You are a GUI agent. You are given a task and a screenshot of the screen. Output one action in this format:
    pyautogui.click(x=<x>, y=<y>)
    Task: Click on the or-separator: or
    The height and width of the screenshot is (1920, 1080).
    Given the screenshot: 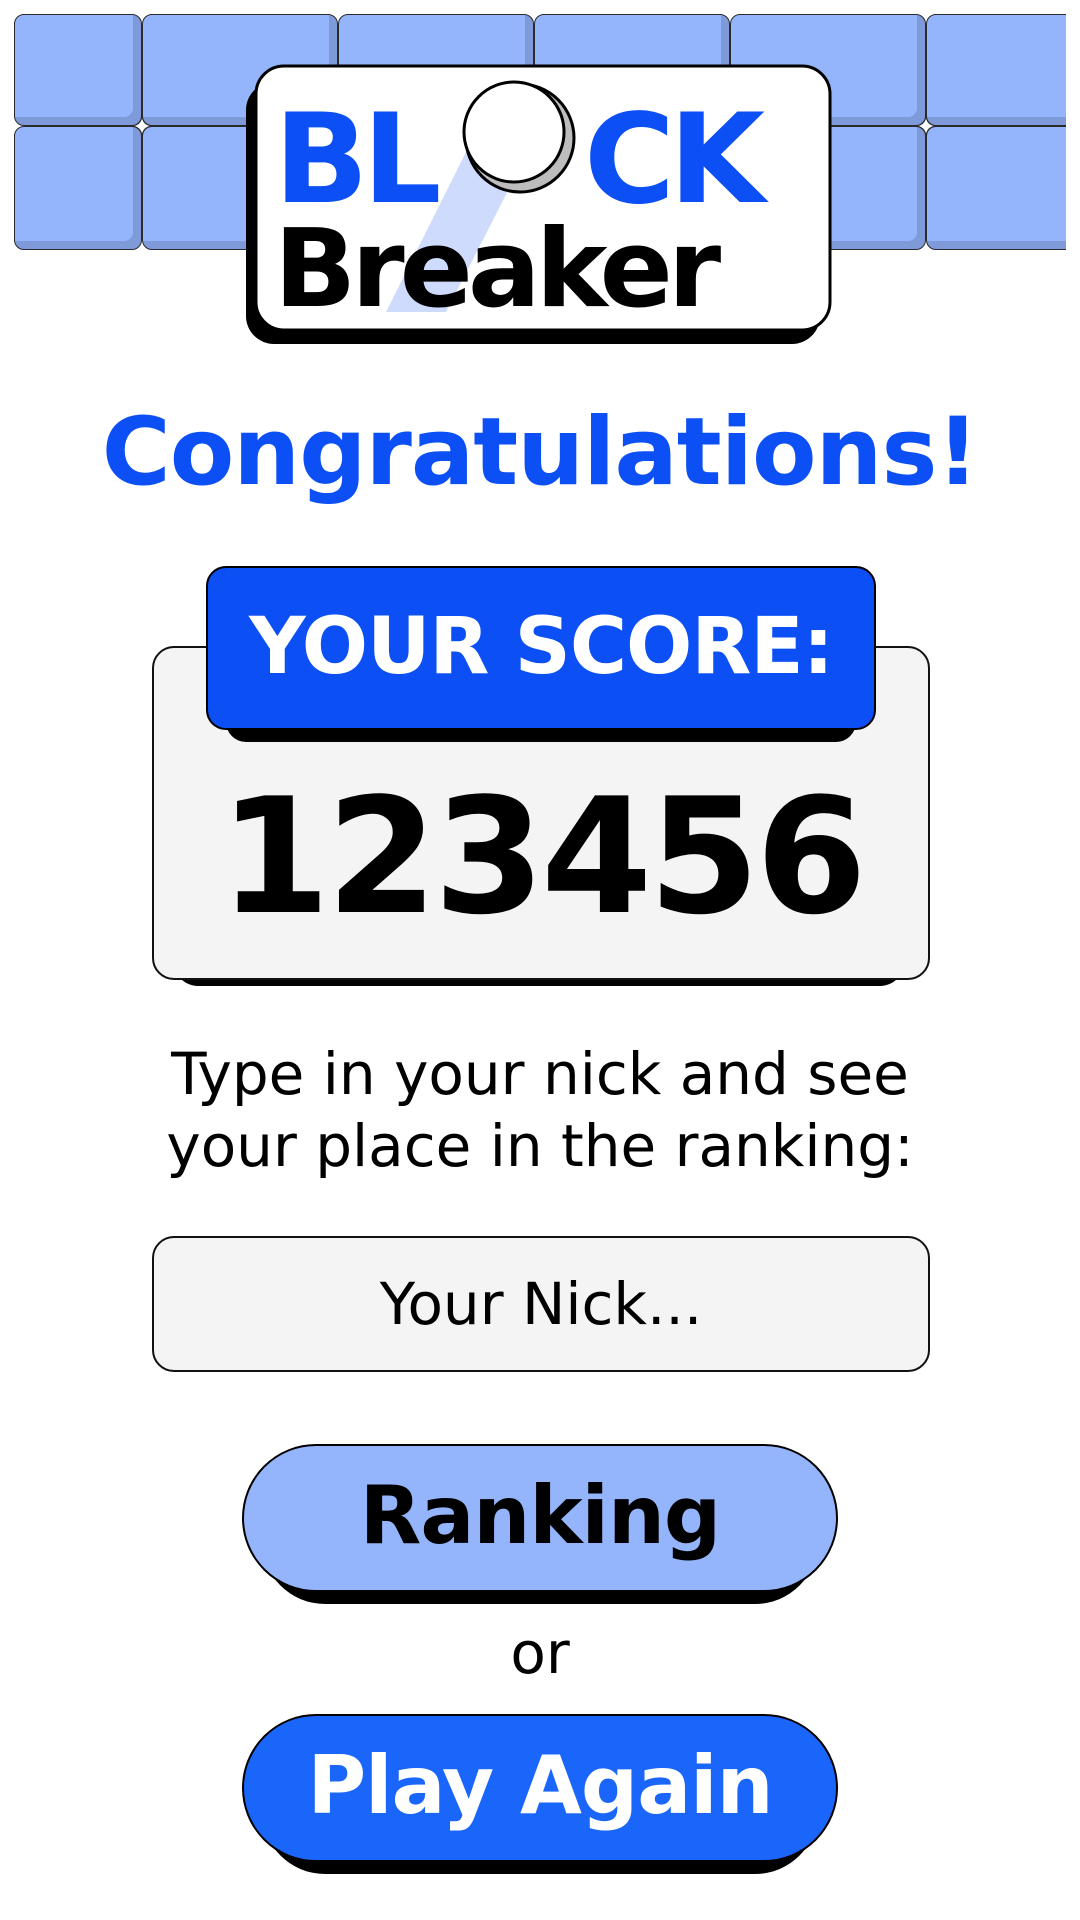 What is the action you would take?
    pyautogui.click(x=540, y=1653)
    